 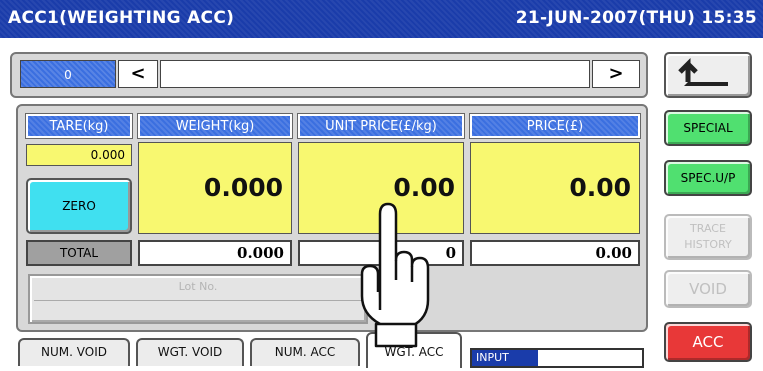 What do you see at coordinates (395, 275) in the screenshot?
I see `pointing-hand-icon` at bounding box center [395, 275].